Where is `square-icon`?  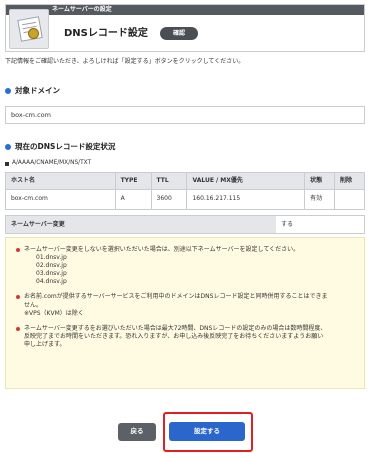
square-icon is located at coordinates (7, 163).